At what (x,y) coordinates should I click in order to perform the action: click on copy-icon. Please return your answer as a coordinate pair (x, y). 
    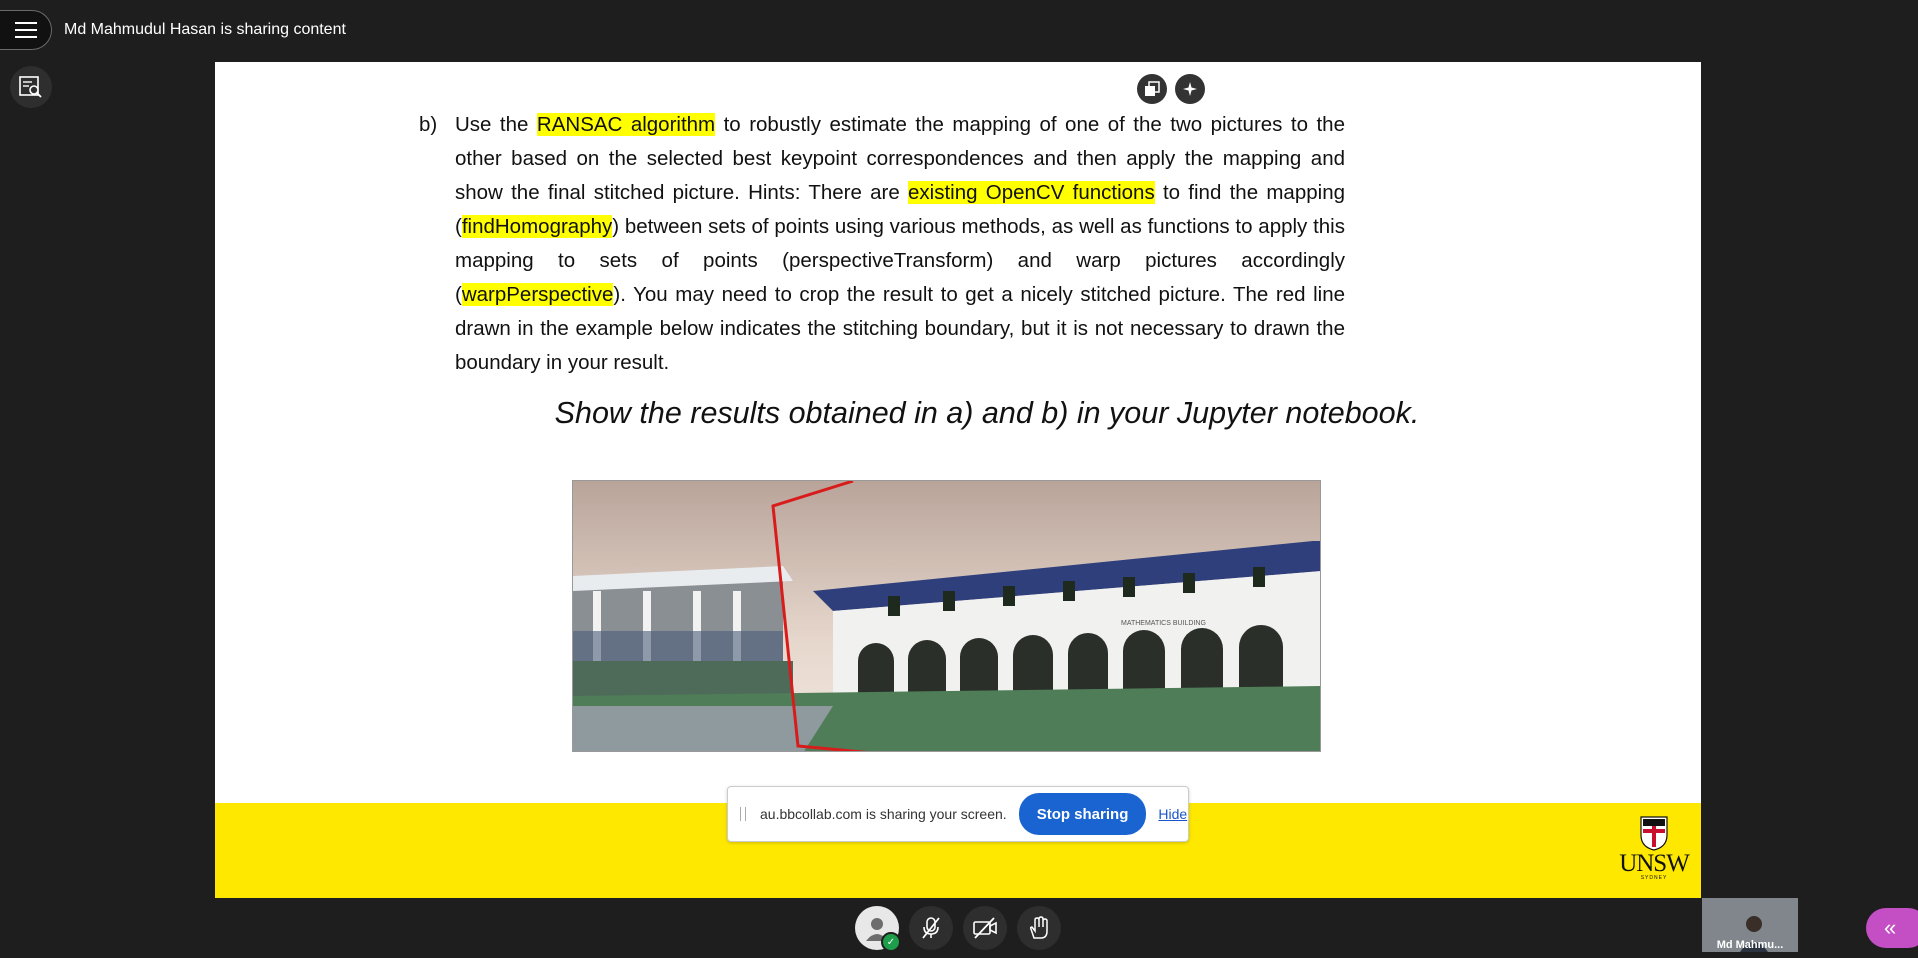
    Looking at the image, I should click on (1152, 88).